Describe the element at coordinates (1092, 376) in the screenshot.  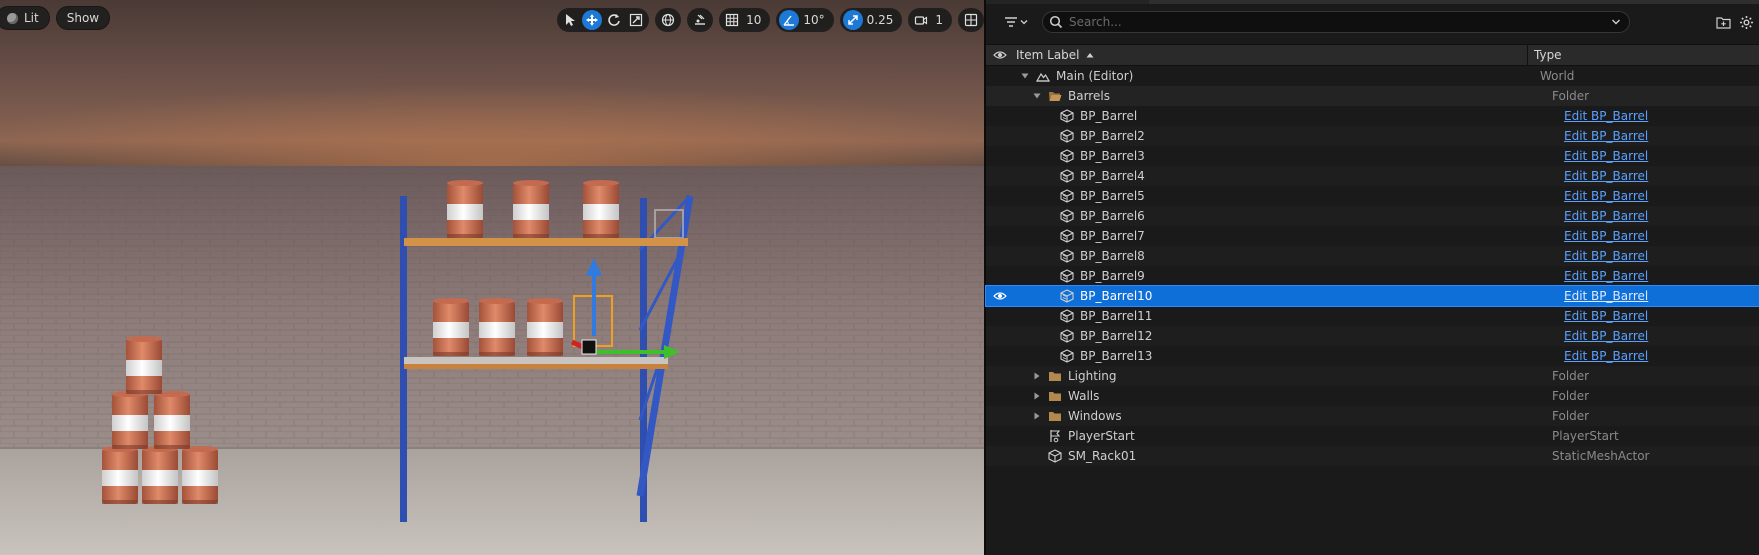
I see `item-label: Lighting` at that location.